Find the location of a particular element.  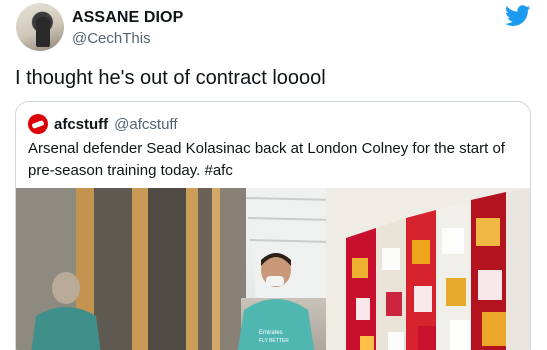

author-handle: @CechThis is located at coordinates (111, 38).